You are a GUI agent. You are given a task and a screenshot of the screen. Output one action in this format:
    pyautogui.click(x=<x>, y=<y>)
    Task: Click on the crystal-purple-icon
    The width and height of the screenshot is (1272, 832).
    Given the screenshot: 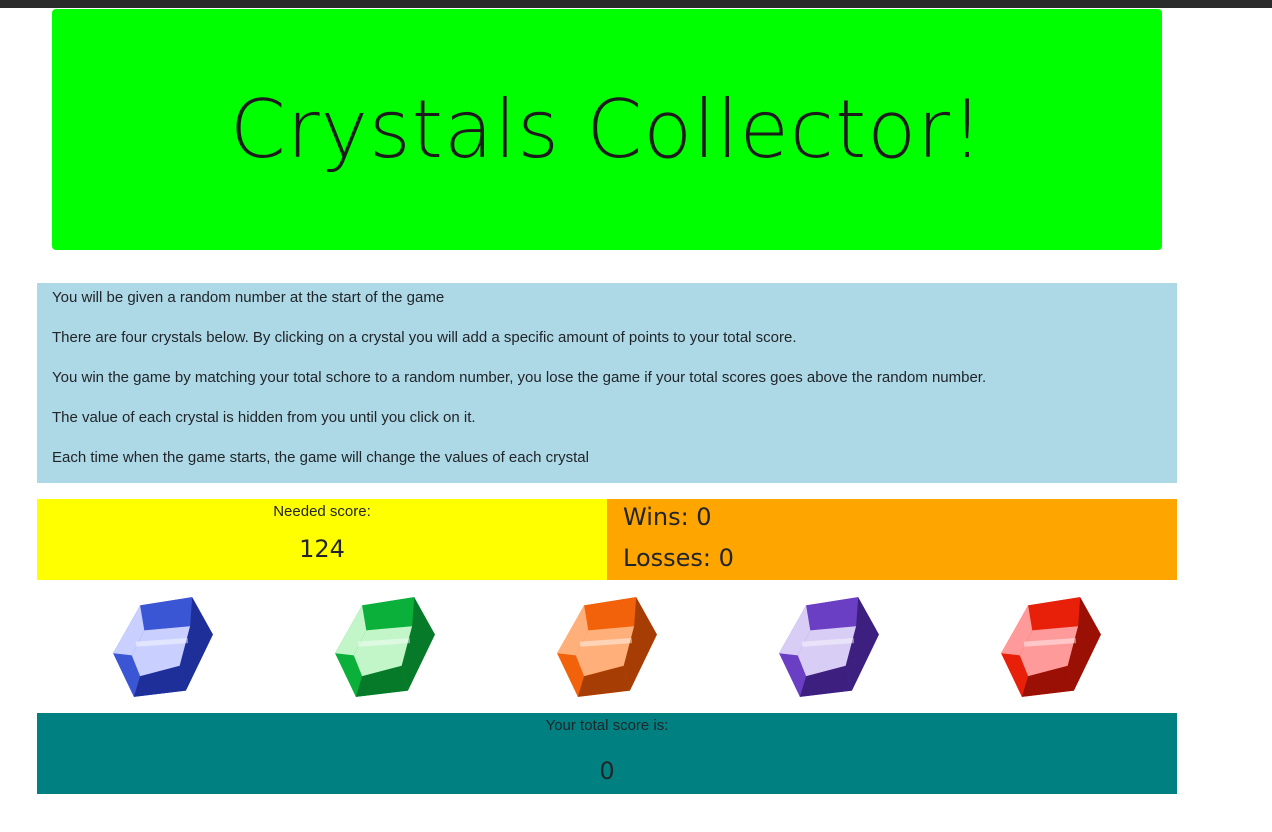 What is the action you would take?
    pyautogui.click(x=829, y=647)
    